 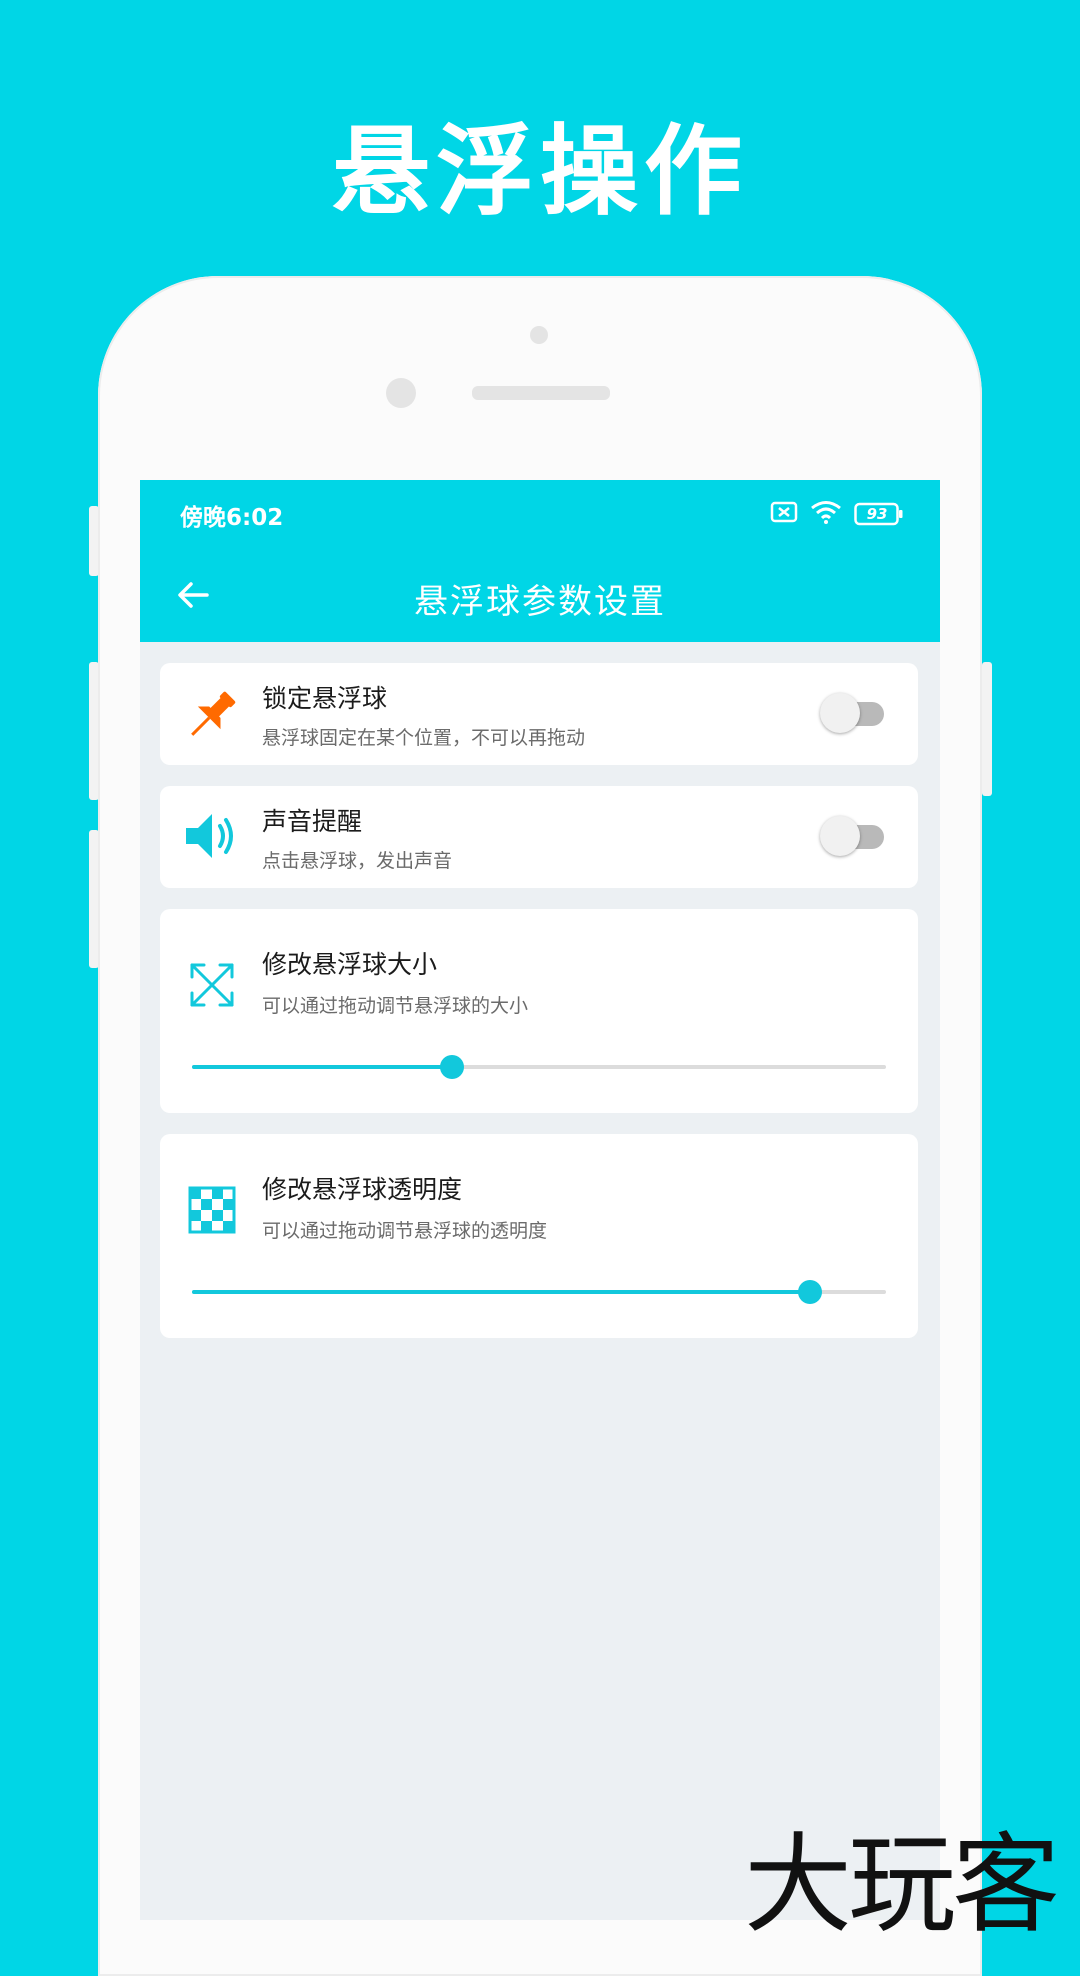 What do you see at coordinates (362, 1189) in the screenshot?
I see `setting-title-opacity: 修改悬浮球透明度` at bounding box center [362, 1189].